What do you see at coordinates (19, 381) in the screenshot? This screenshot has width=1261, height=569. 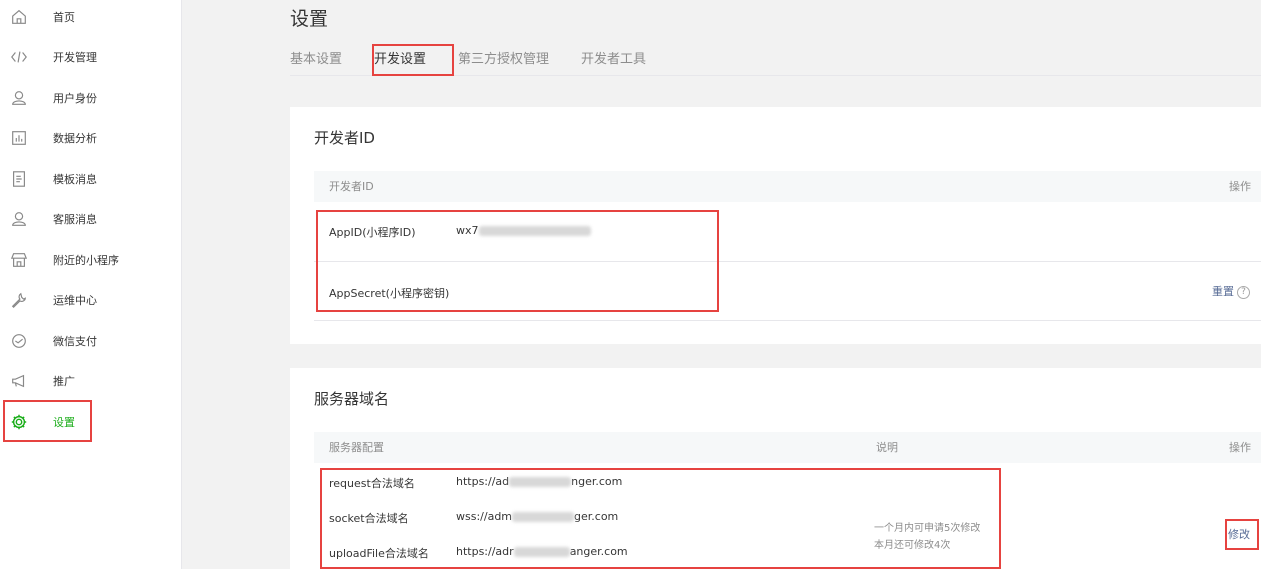 I see `megaphone-icon` at bounding box center [19, 381].